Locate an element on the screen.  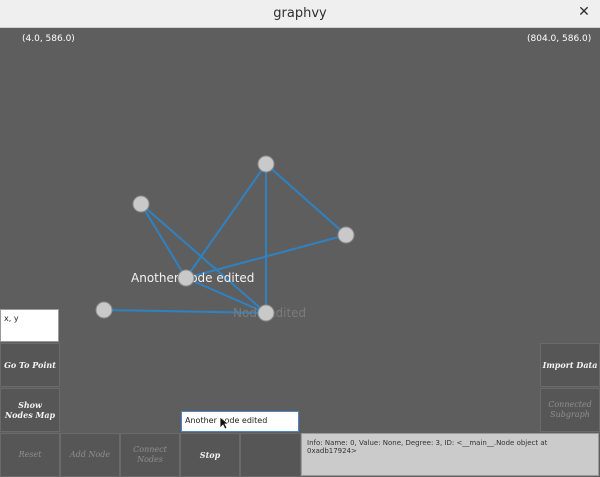
show-nodes-map-button: Show Nodes Map is located at coordinates (30, 410).